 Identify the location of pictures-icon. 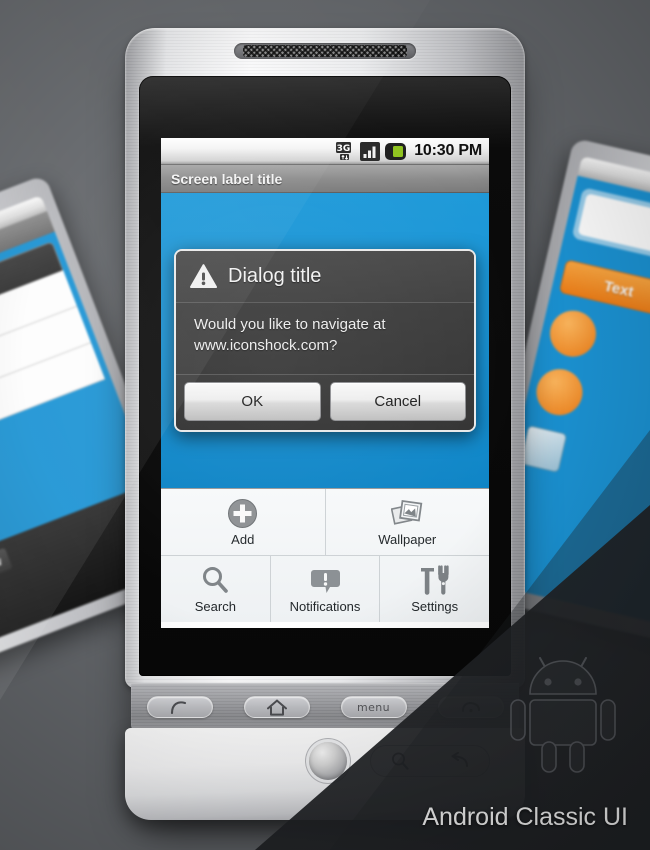
(407, 513).